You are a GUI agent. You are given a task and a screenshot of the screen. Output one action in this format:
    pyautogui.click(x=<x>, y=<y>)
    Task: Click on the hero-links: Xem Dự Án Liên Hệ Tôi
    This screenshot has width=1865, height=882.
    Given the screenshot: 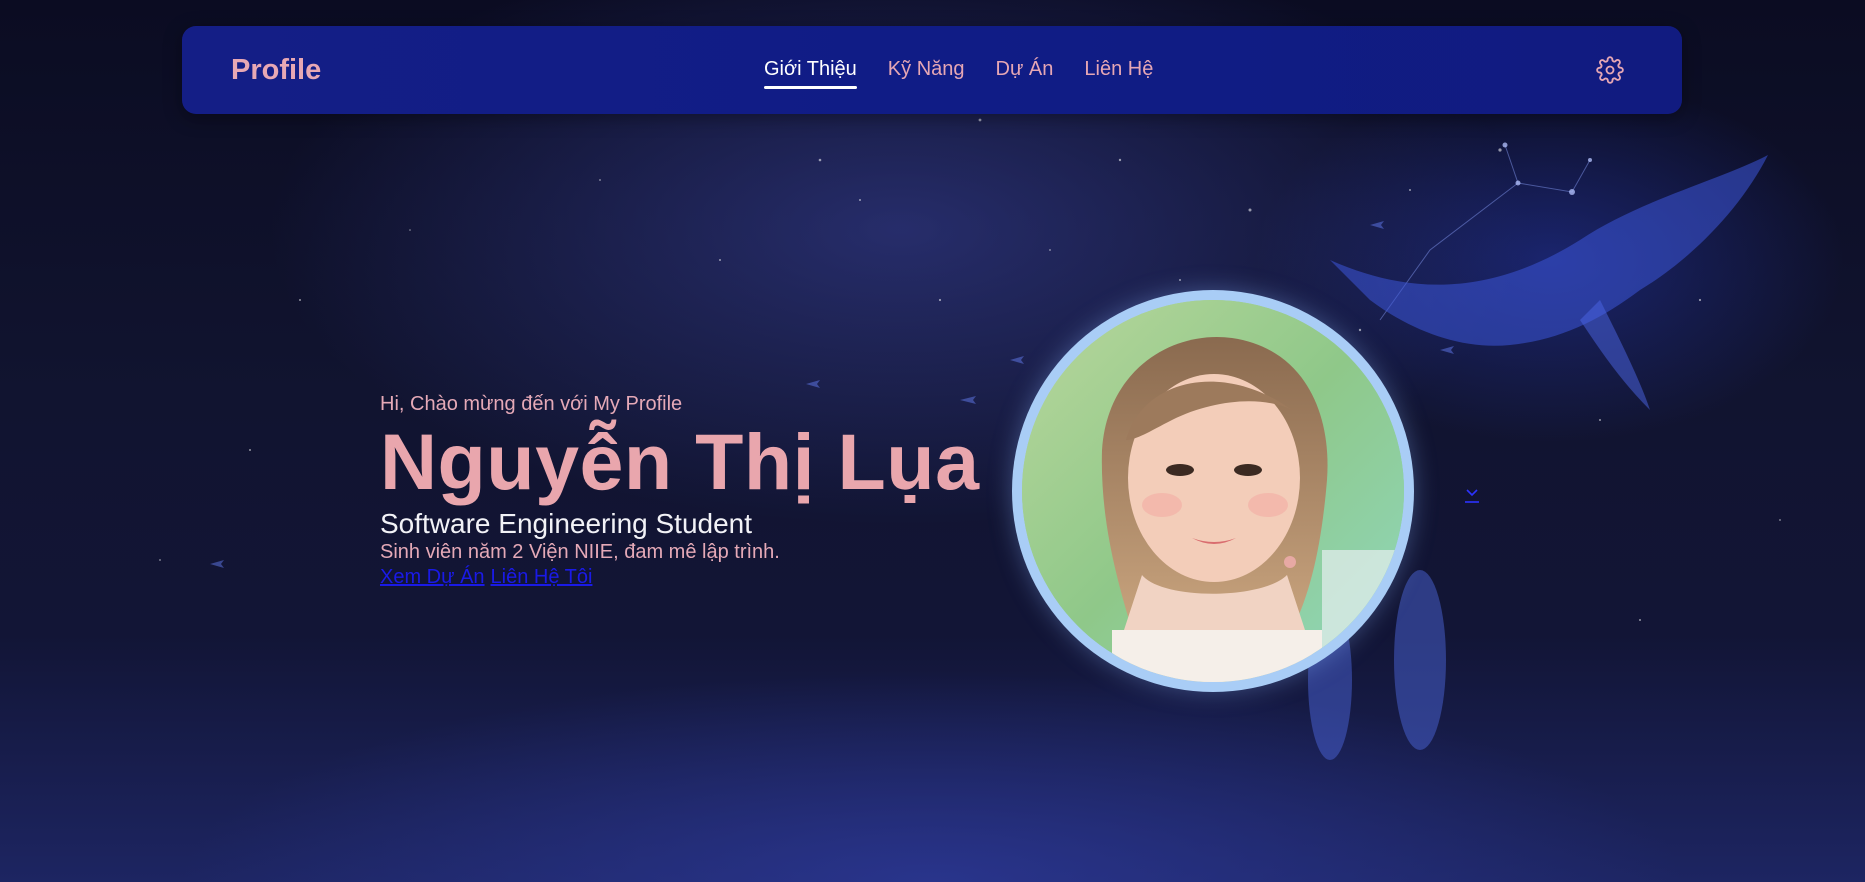 What is the action you would take?
    pyautogui.click(x=680, y=577)
    